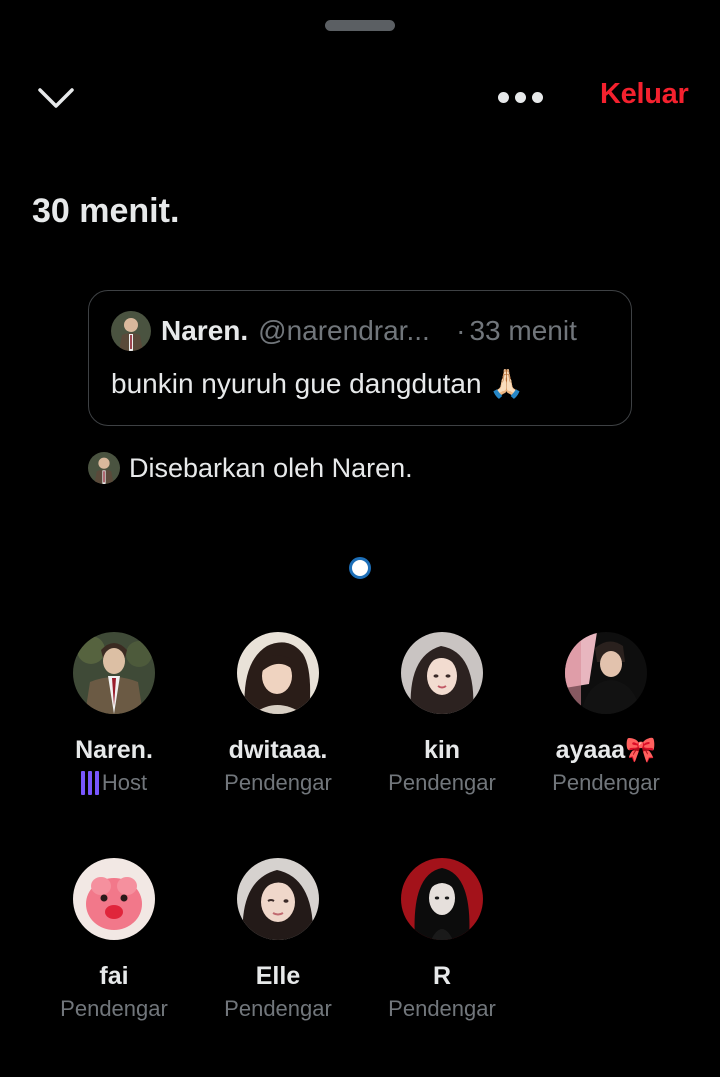 Image resolution: width=720 pixels, height=1077 pixels. I want to click on collapse-button, so click(56, 98).